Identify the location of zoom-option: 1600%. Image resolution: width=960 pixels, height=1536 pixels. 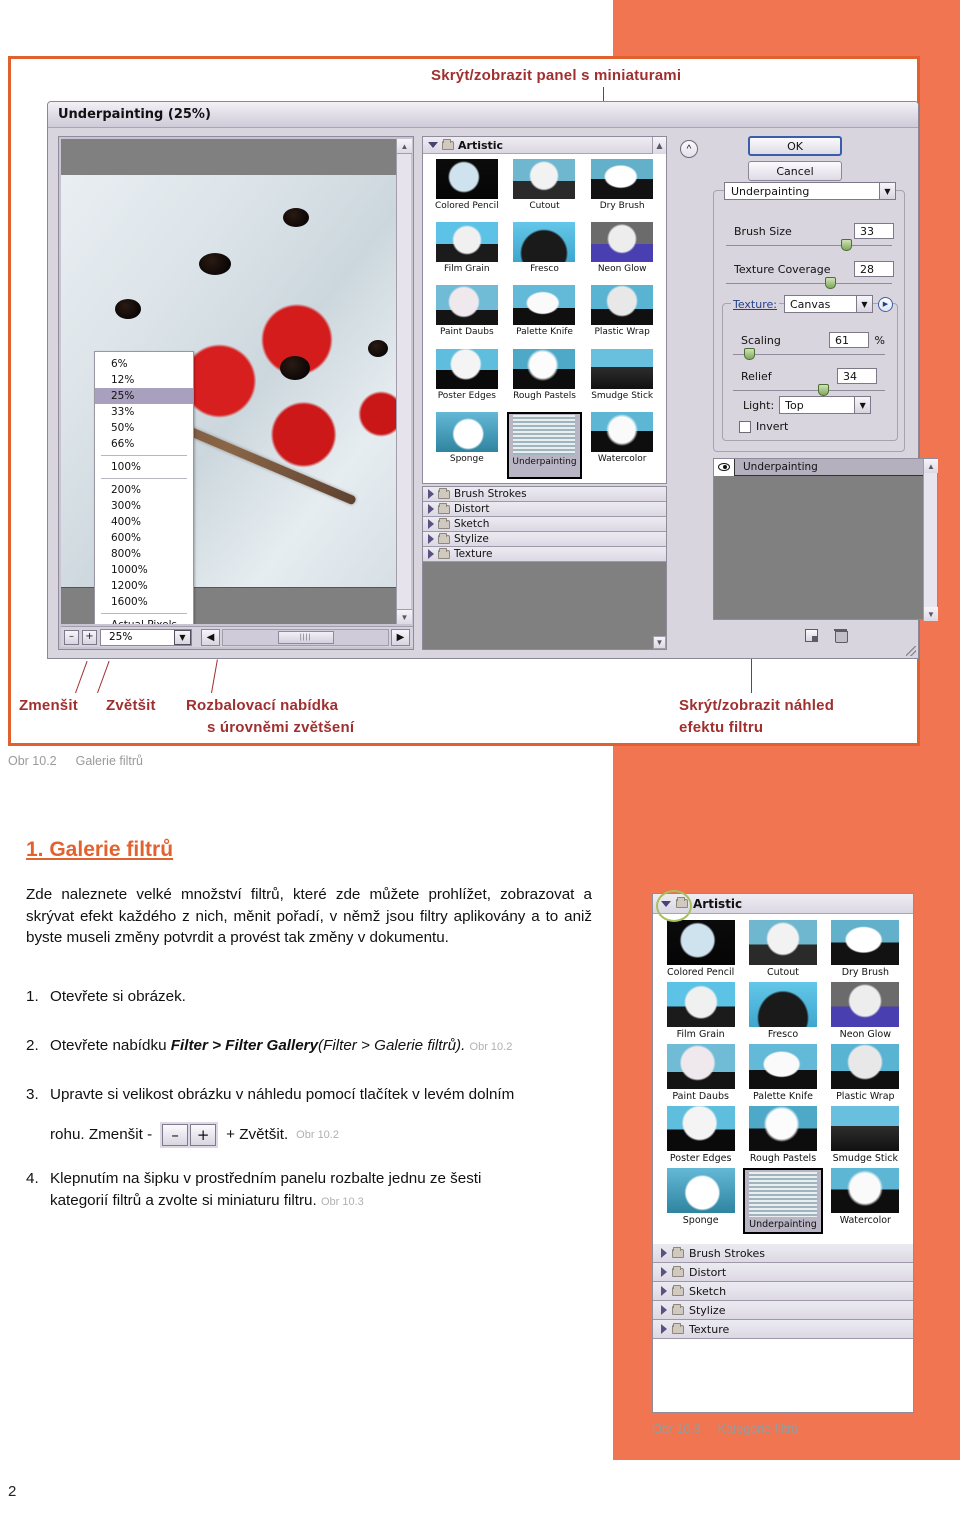
(144, 602).